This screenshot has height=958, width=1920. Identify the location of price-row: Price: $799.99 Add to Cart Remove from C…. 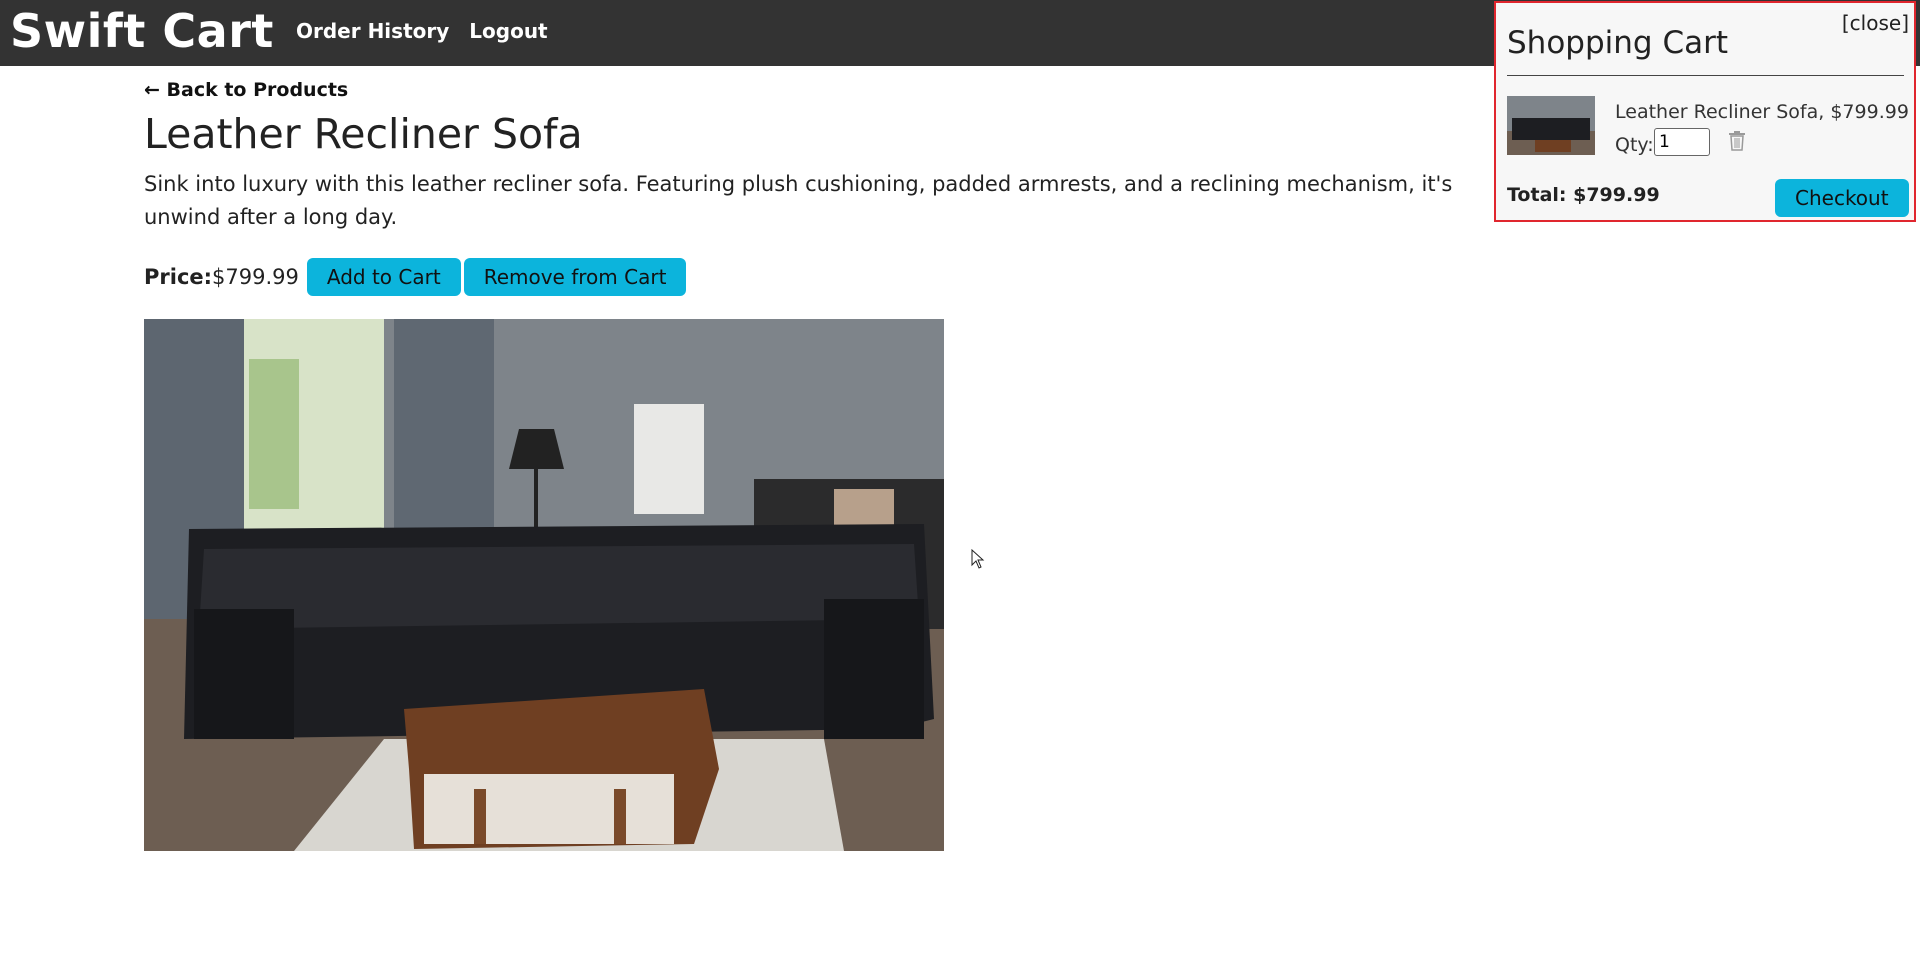
(416, 277).